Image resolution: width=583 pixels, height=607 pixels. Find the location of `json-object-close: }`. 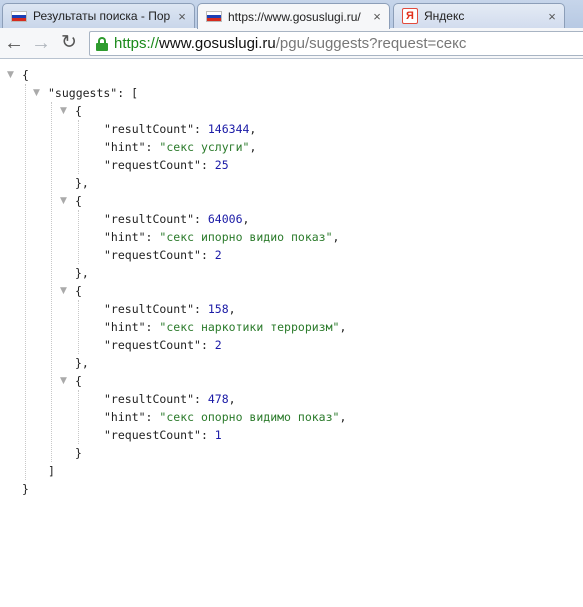

json-object-close: } is located at coordinates (78, 453).